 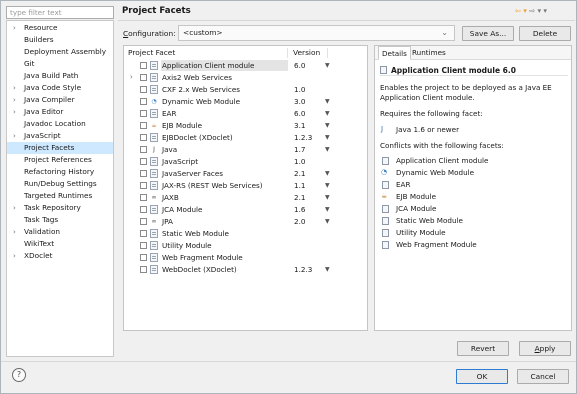 What do you see at coordinates (245, 65) in the screenshot?
I see `facet-row: Application Client module 6.0 ▼` at bounding box center [245, 65].